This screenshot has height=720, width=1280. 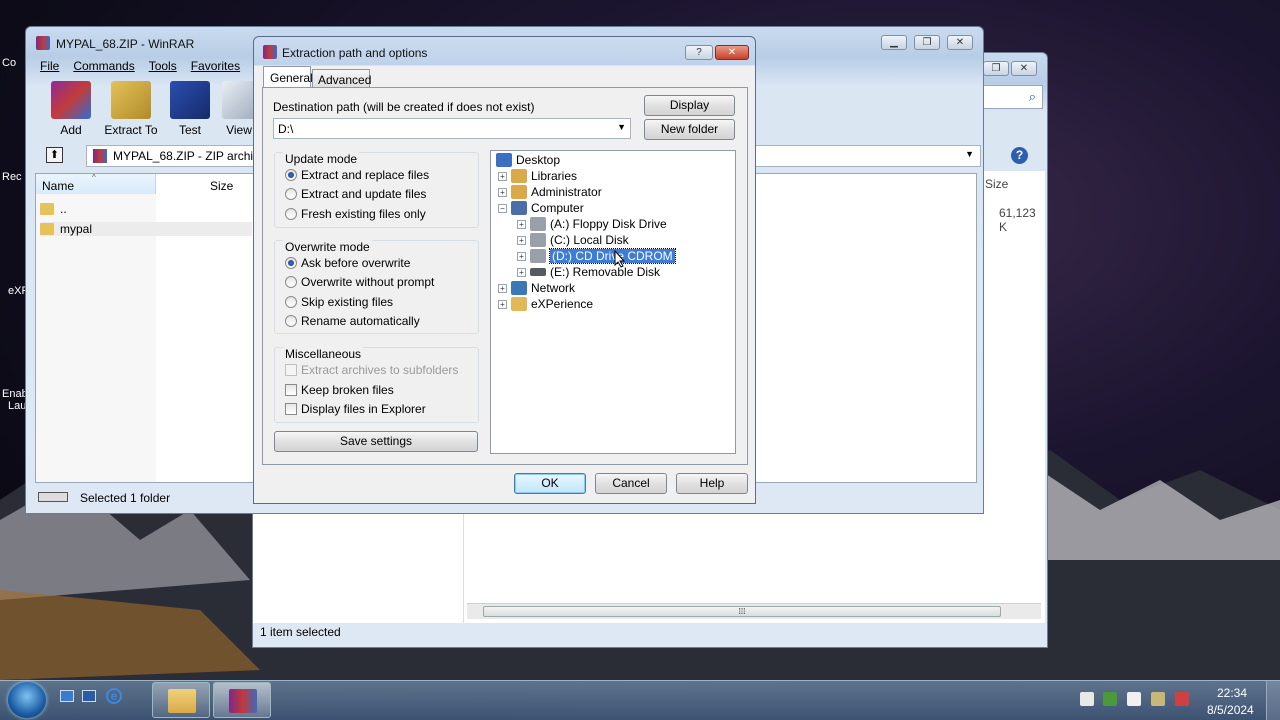 What do you see at coordinates (592, 224) in the screenshot?
I see `tree-node-floppy: + (A:) Floppy Disk Drive` at bounding box center [592, 224].